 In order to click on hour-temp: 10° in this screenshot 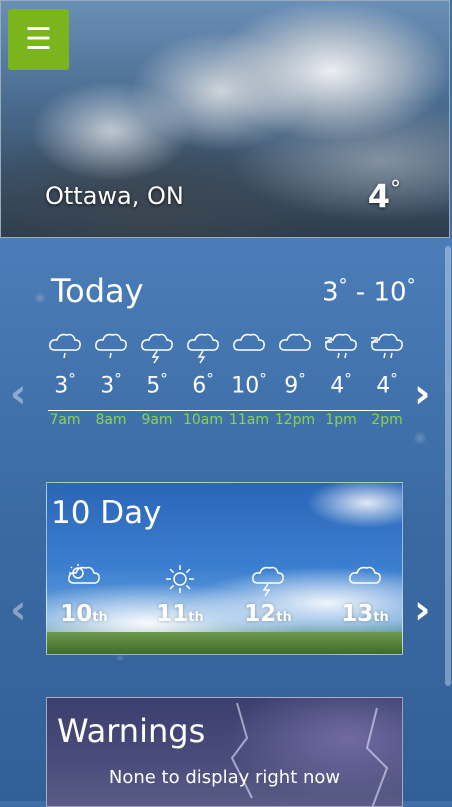, I will do `click(249, 384)`.